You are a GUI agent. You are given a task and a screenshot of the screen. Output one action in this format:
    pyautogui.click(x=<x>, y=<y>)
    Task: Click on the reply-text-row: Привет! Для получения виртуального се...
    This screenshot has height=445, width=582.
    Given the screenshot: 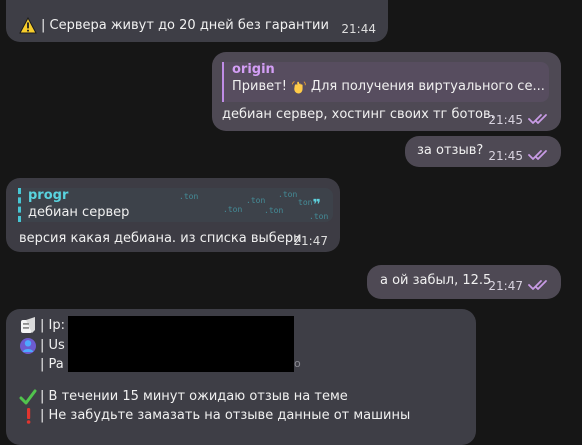 What is the action you would take?
    pyautogui.click(x=390, y=86)
    